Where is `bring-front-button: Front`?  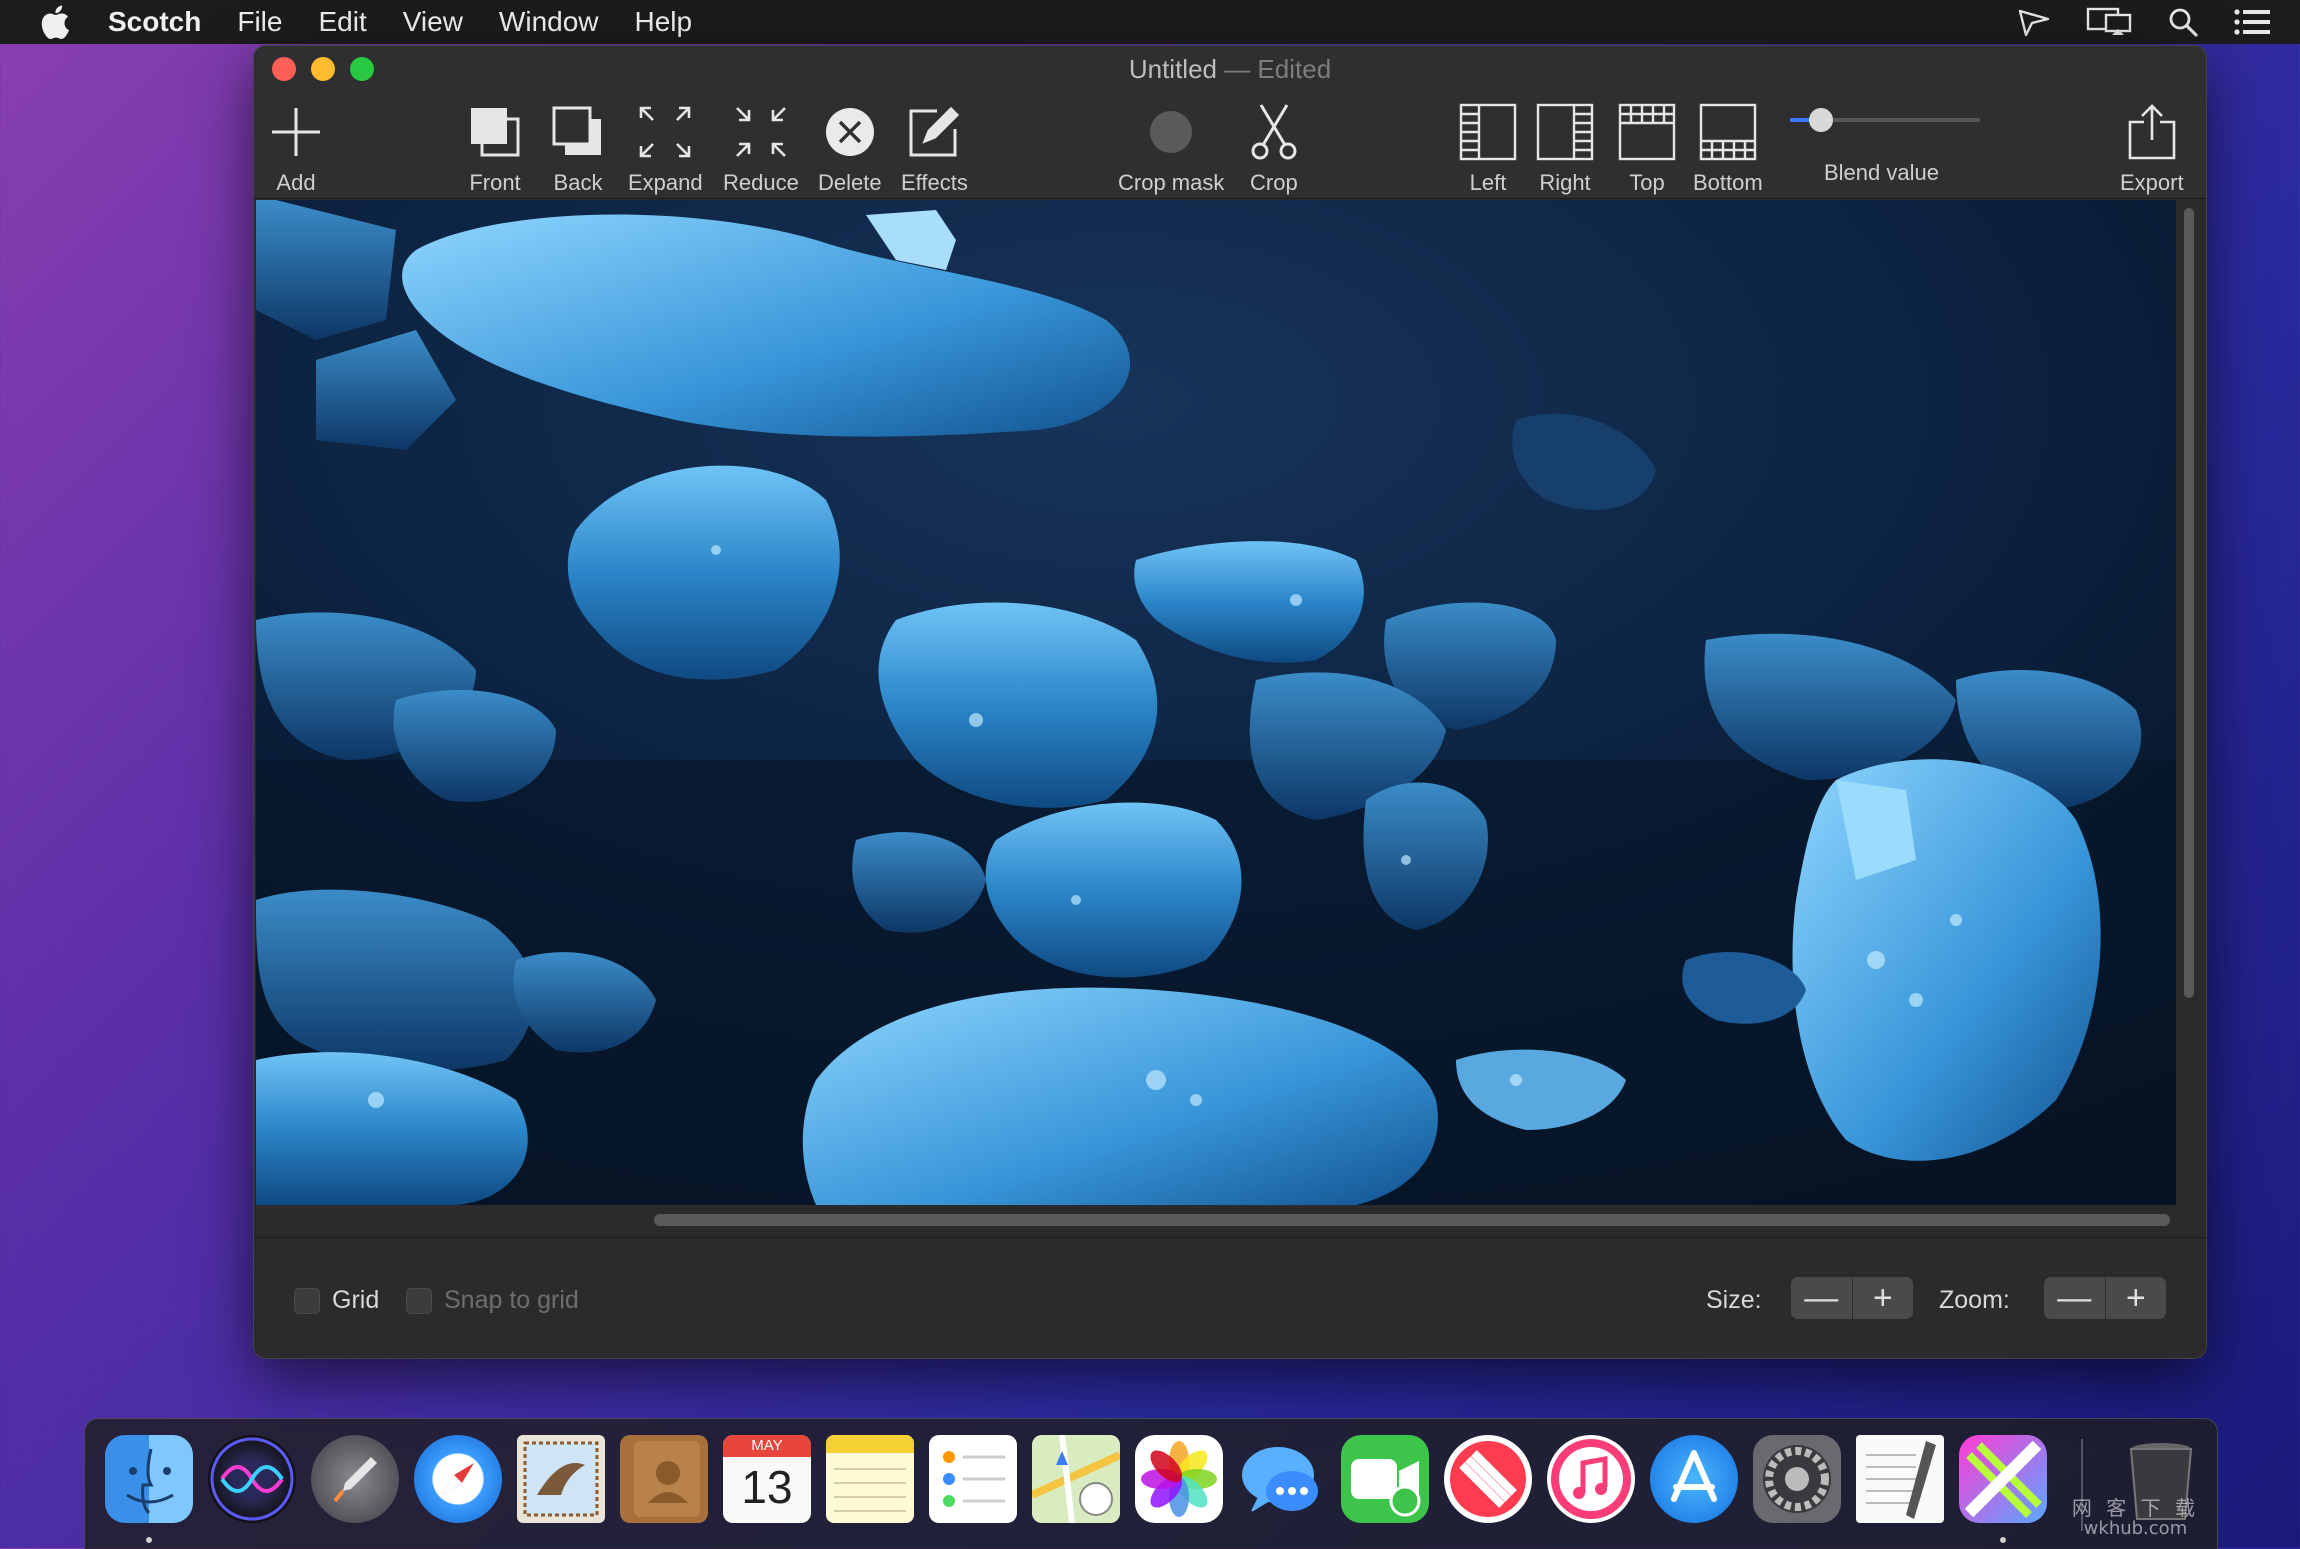 bring-front-button: Front is located at coordinates (495, 148).